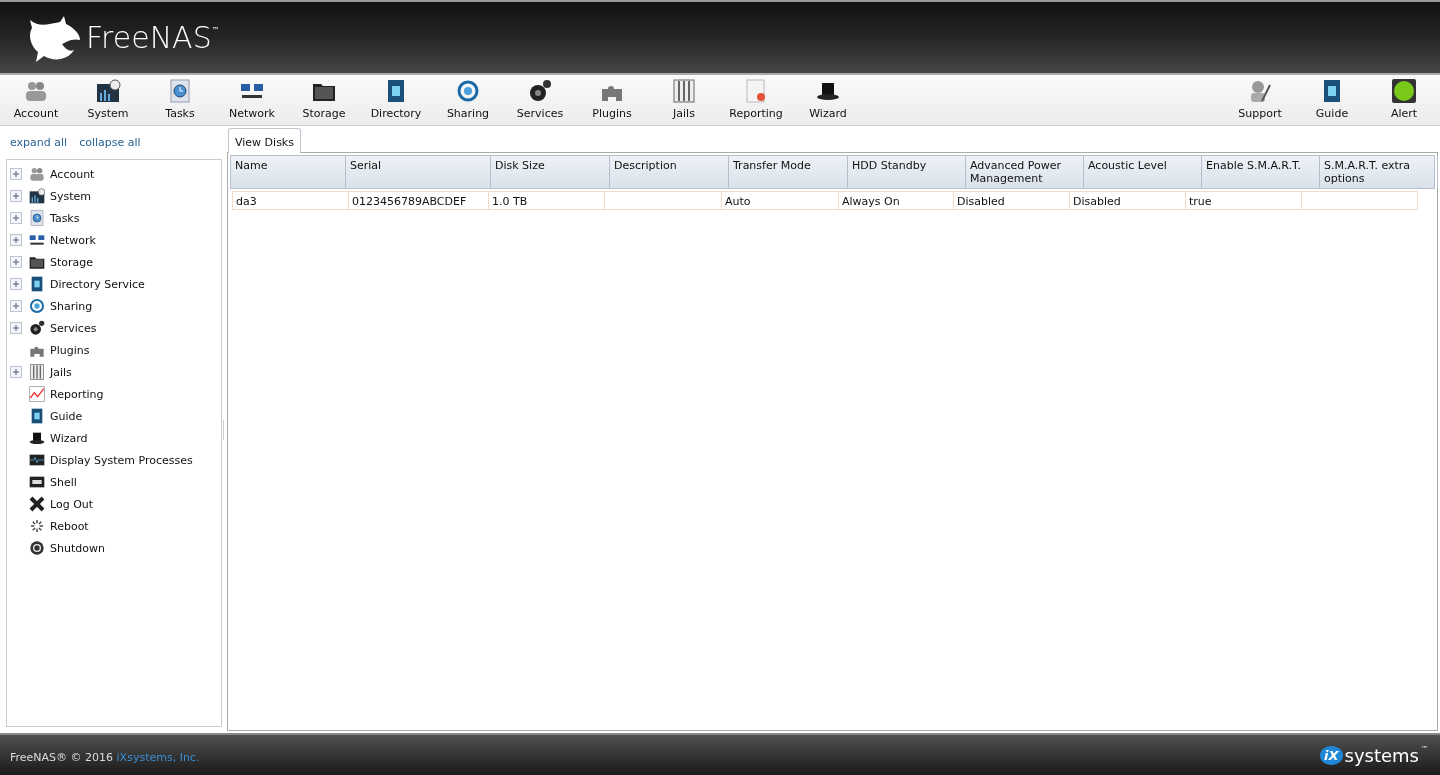 The width and height of the screenshot is (1440, 775). Describe the element at coordinates (290, 200) in the screenshot. I see `table-cell: da3` at that location.